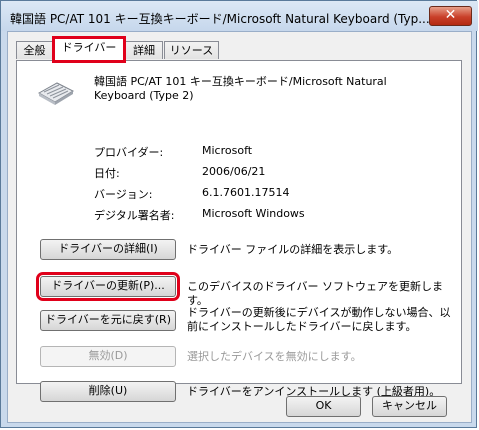  Describe the element at coordinates (253, 213) in the screenshot. I see `signer-value: Microsoft Windows` at that location.